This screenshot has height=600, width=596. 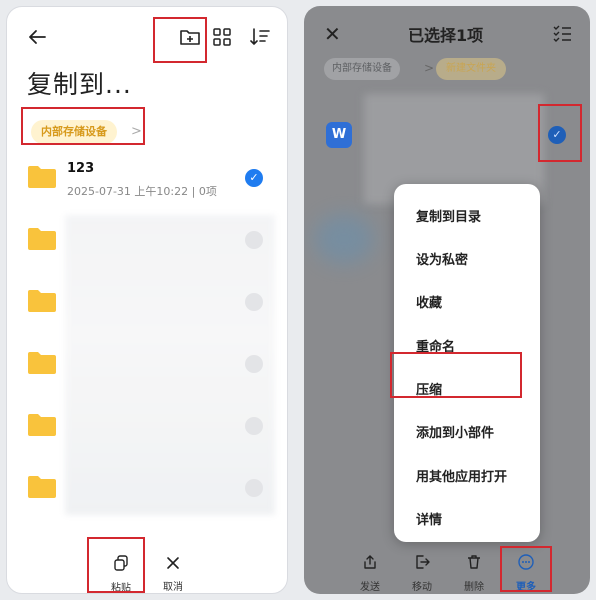 What do you see at coordinates (362, 69) in the screenshot?
I see `breadcrumb-internal-storage: 内部存储设备` at bounding box center [362, 69].